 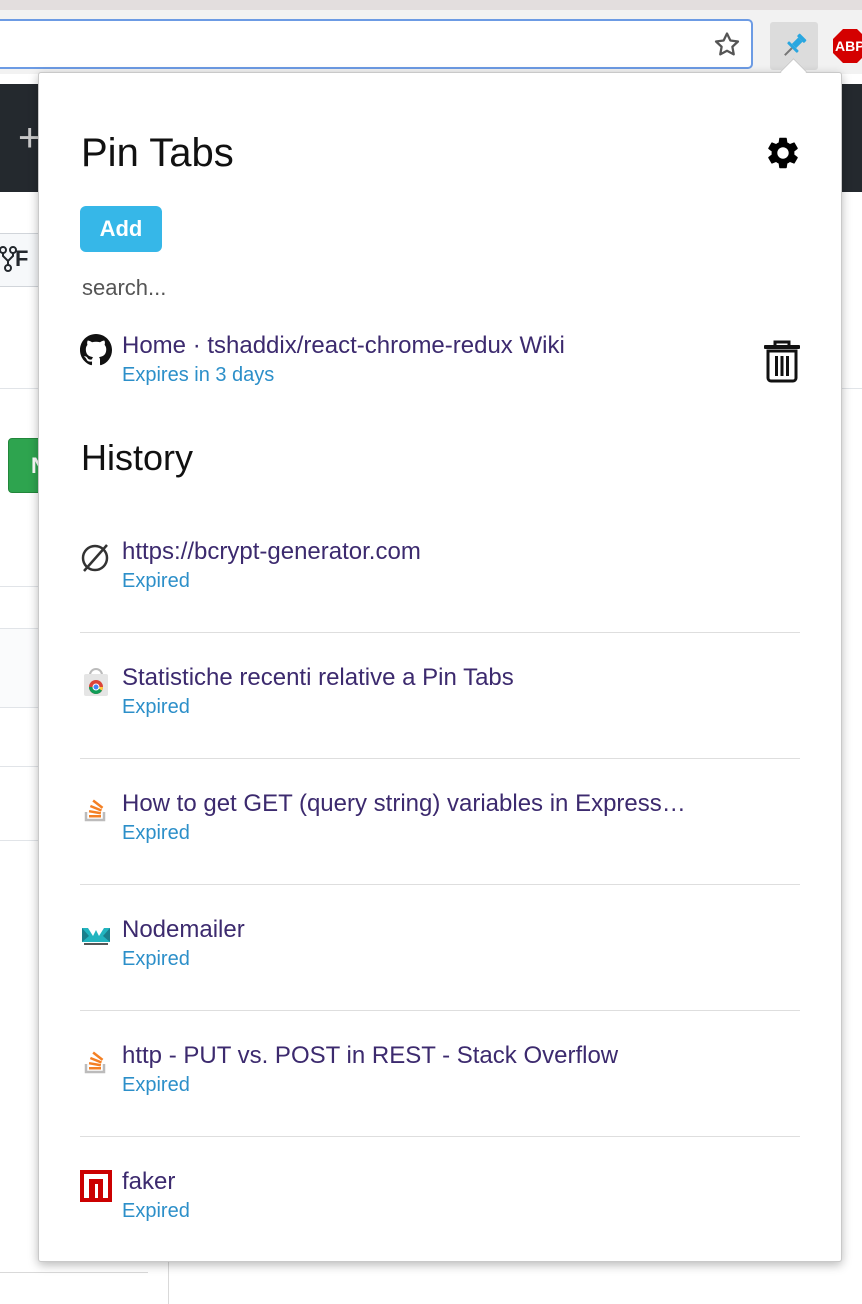 I want to click on search-input, so click(x=402, y=288).